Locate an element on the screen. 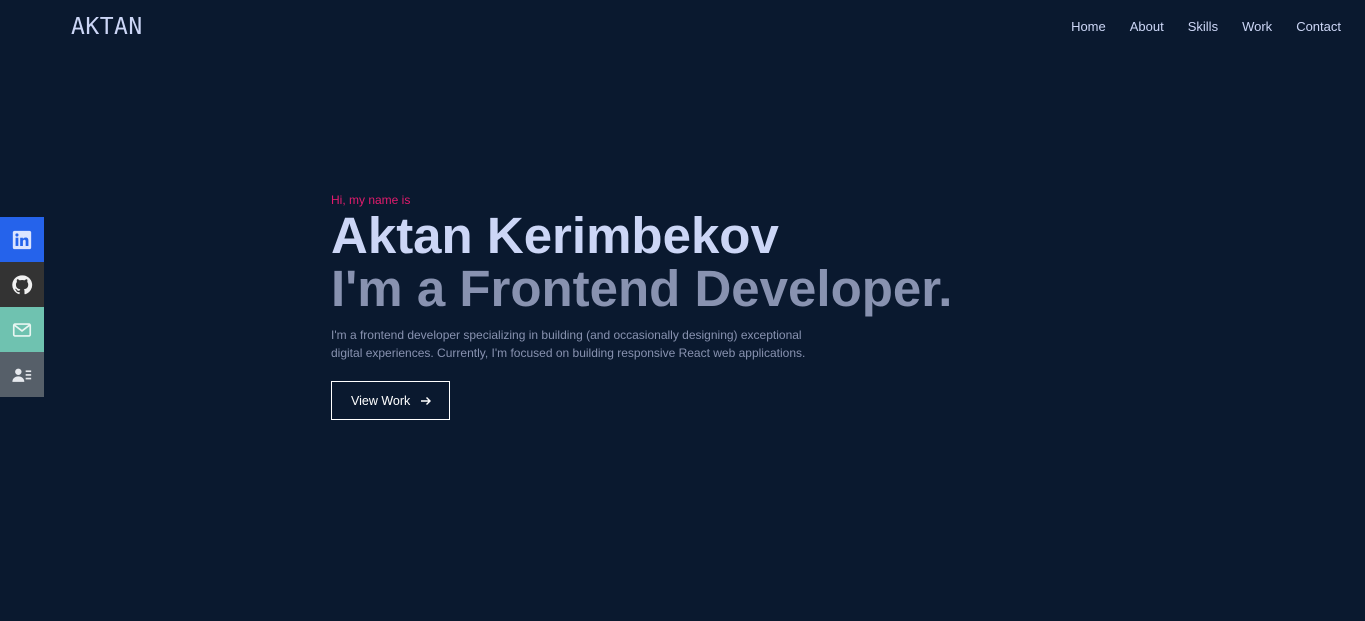  view-work-button: View Work is located at coordinates (390, 400).